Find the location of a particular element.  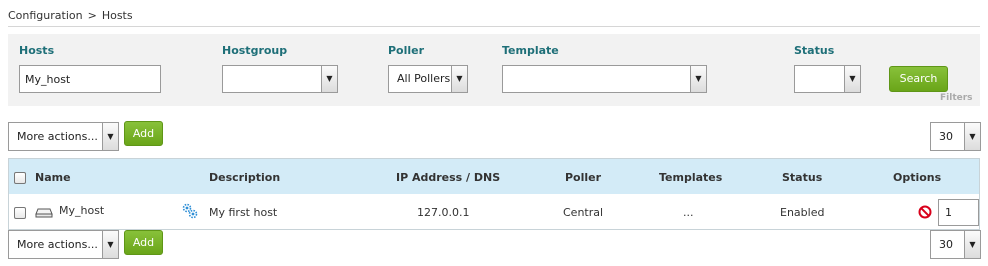

add-button-bottom: Add is located at coordinates (143, 242).